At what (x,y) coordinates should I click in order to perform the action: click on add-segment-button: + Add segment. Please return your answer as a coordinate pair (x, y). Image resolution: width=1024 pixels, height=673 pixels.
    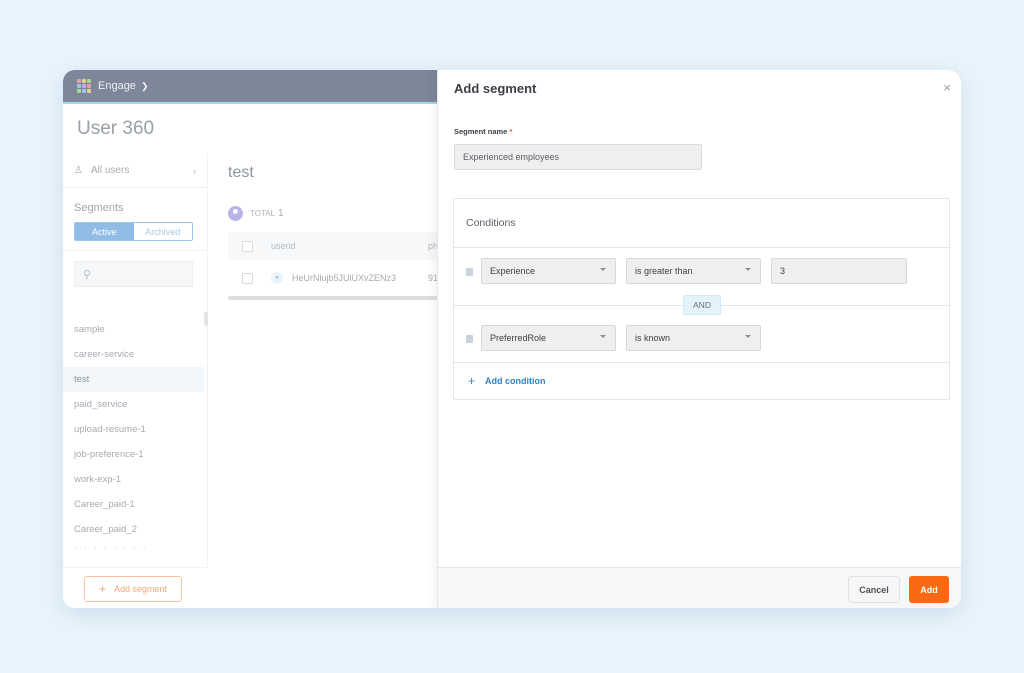
    Looking at the image, I should click on (133, 589).